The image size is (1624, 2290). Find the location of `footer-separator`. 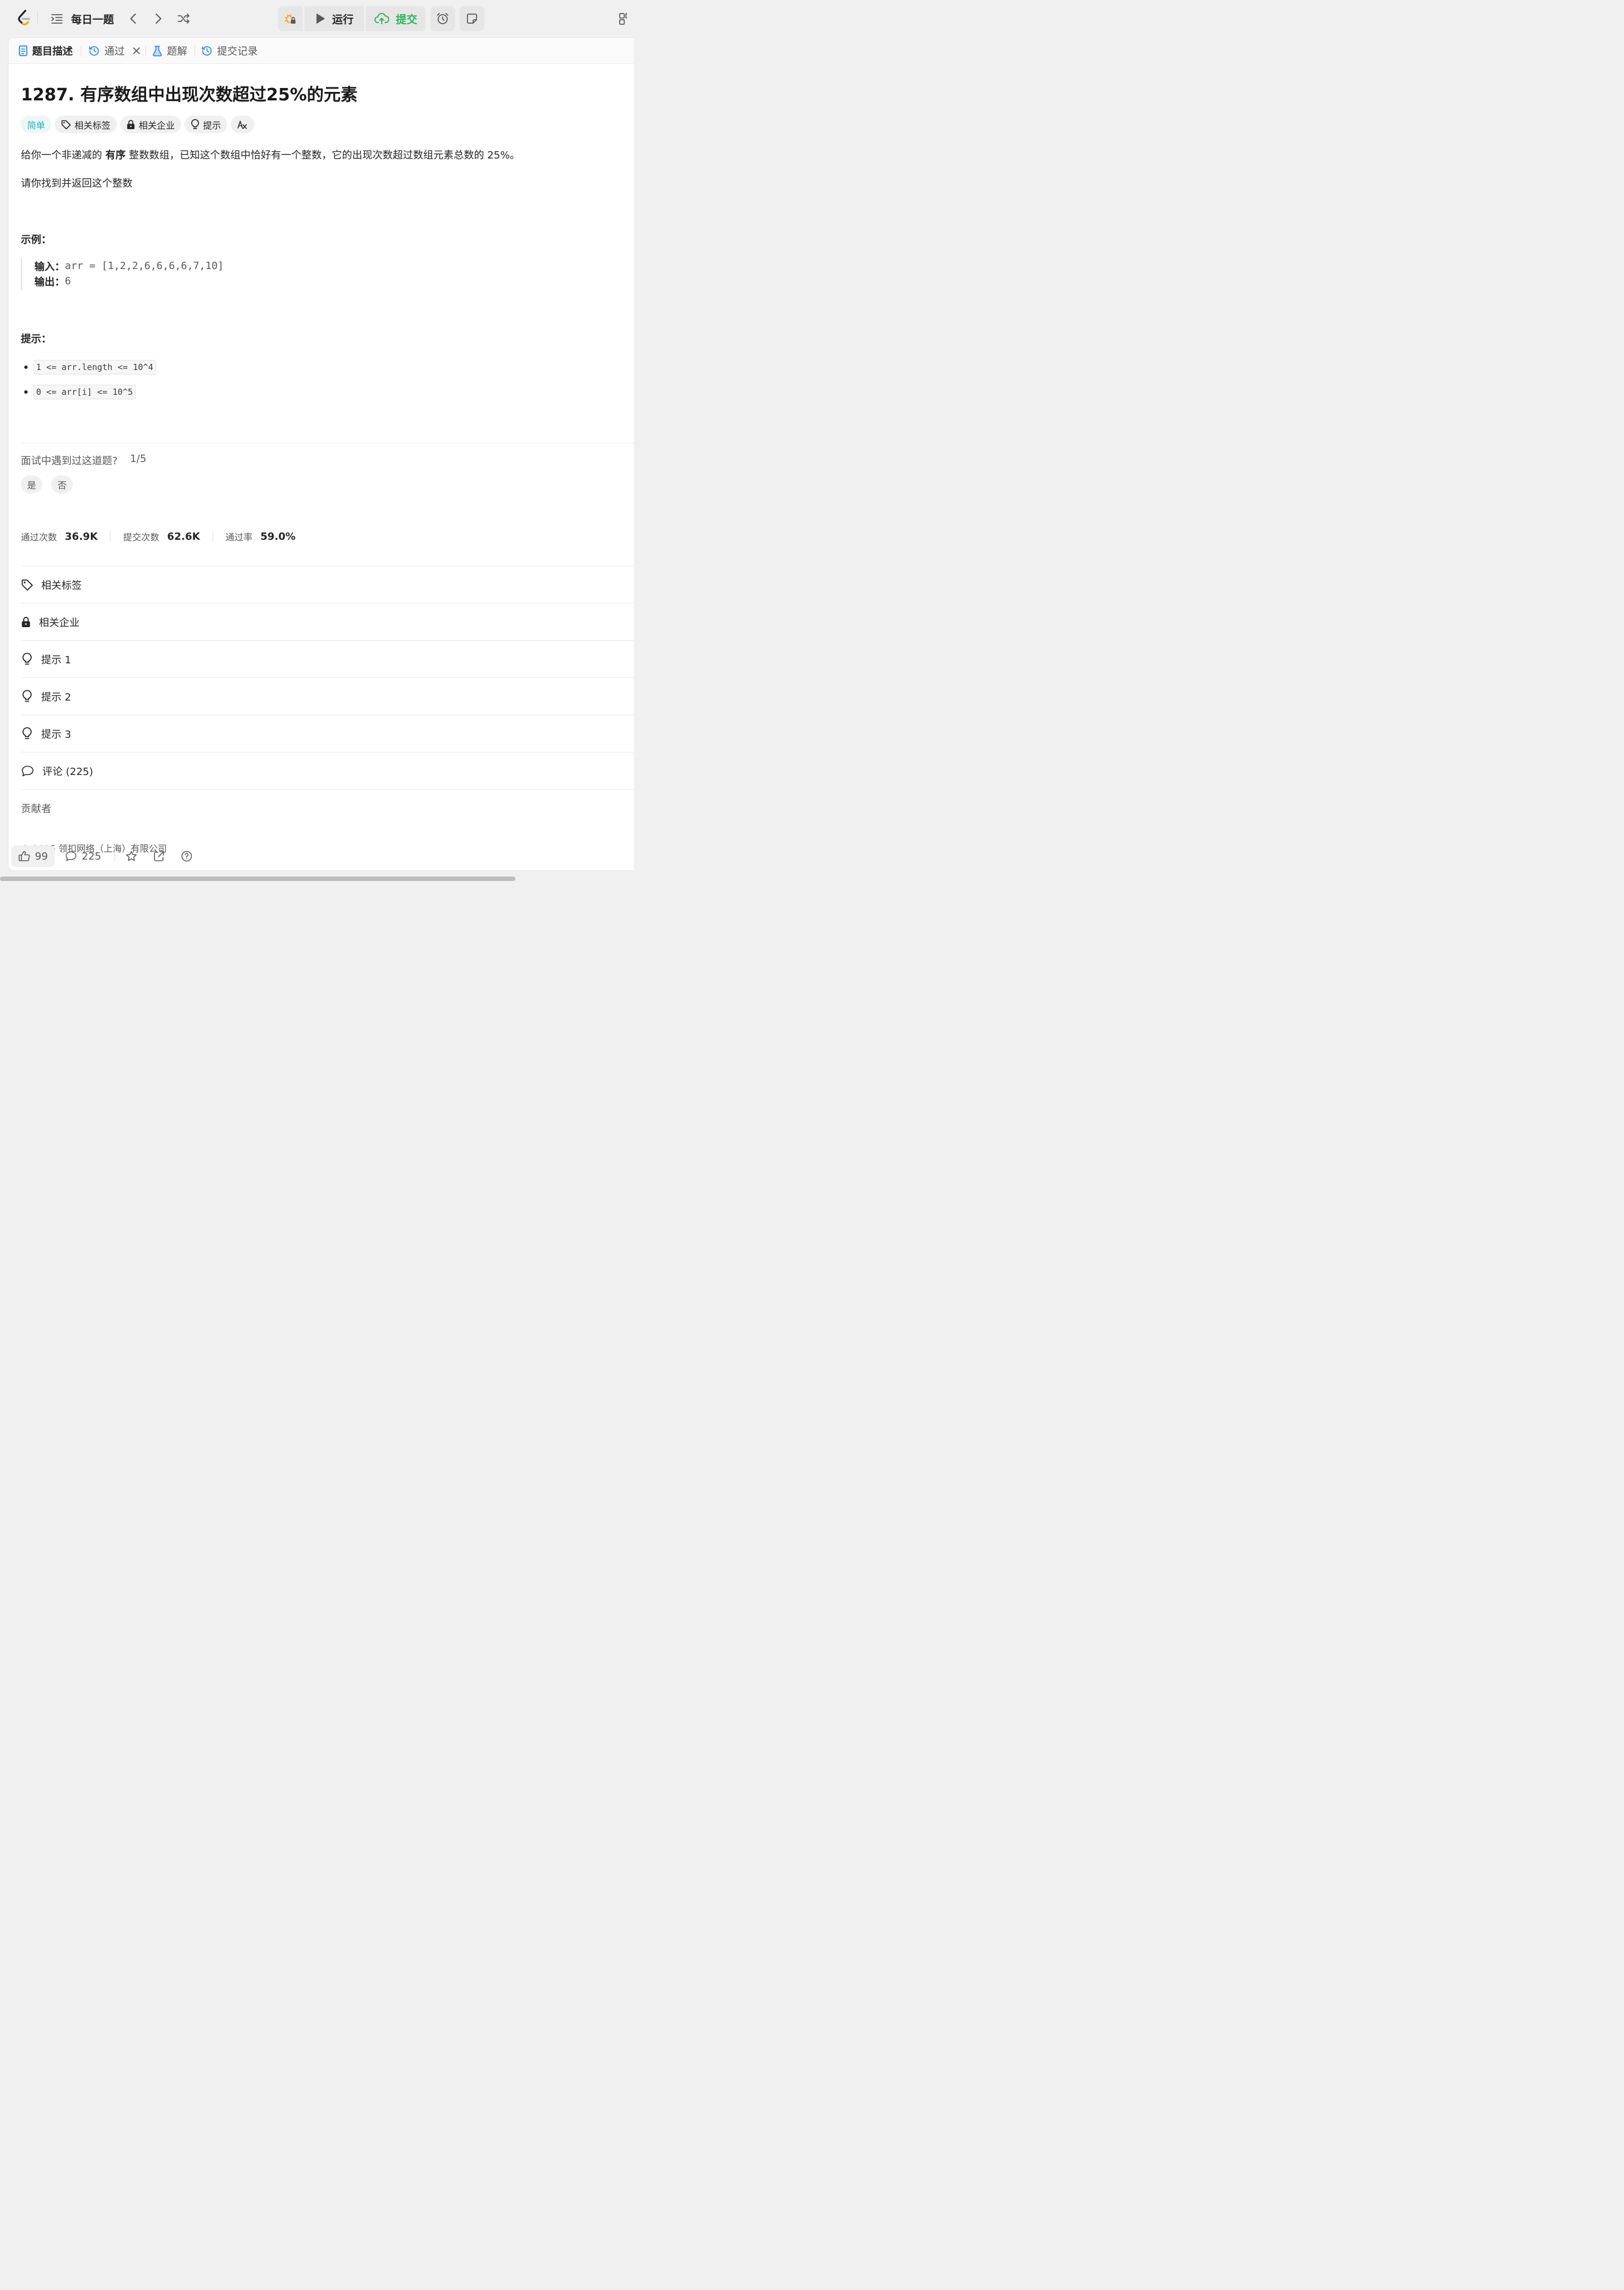

footer-separator is located at coordinates (114, 856).